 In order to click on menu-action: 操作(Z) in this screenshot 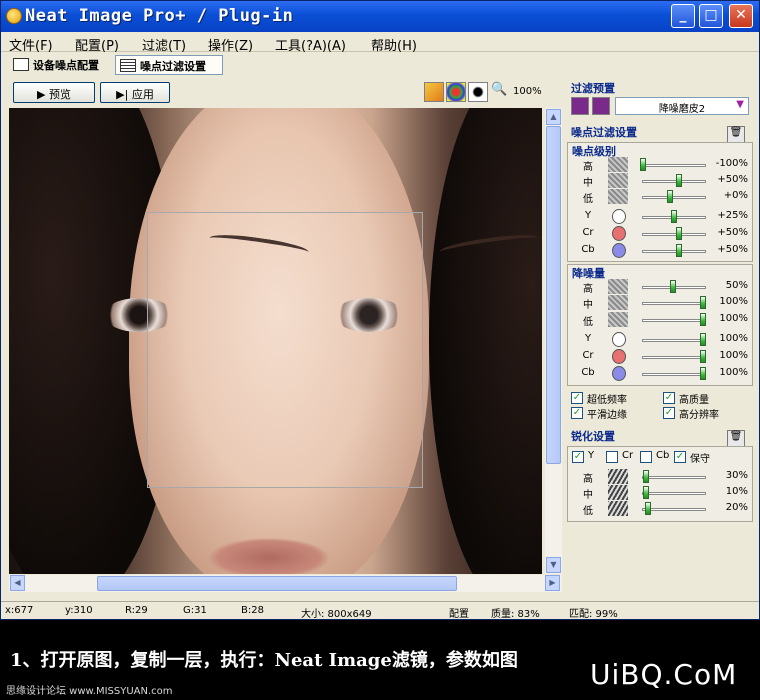, I will do `click(230, 44)`.